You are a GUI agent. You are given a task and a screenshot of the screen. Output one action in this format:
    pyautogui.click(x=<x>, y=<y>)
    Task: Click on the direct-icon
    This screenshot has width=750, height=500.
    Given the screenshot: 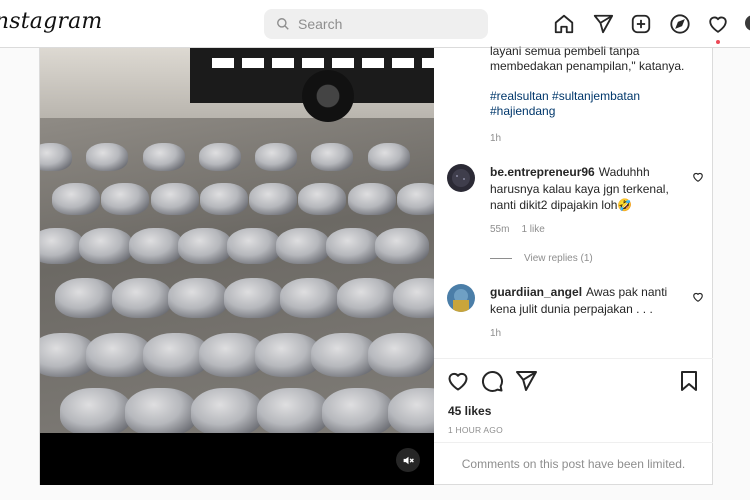 What is the action you would take?
    pyautogui.click(x=603, y=24)
    